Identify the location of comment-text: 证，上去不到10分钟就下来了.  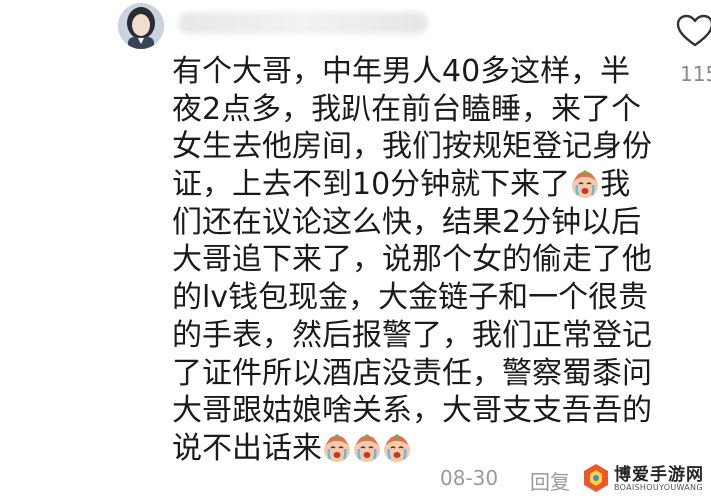
(371, 185).